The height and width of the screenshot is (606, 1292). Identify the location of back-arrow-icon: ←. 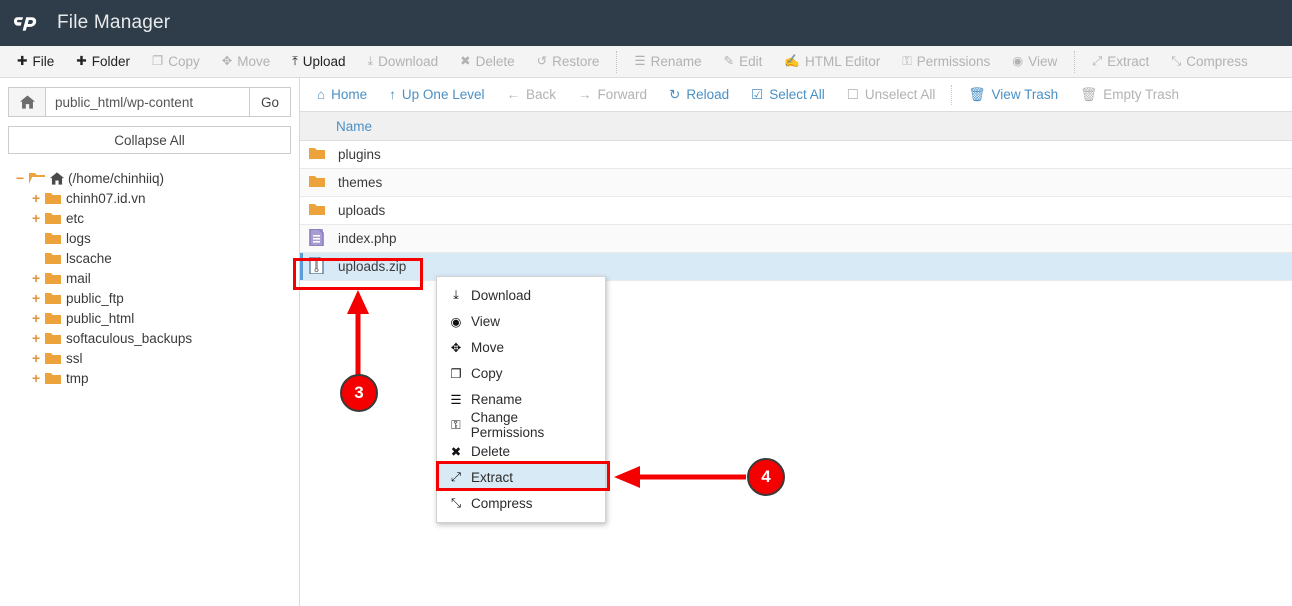
(513, 94).